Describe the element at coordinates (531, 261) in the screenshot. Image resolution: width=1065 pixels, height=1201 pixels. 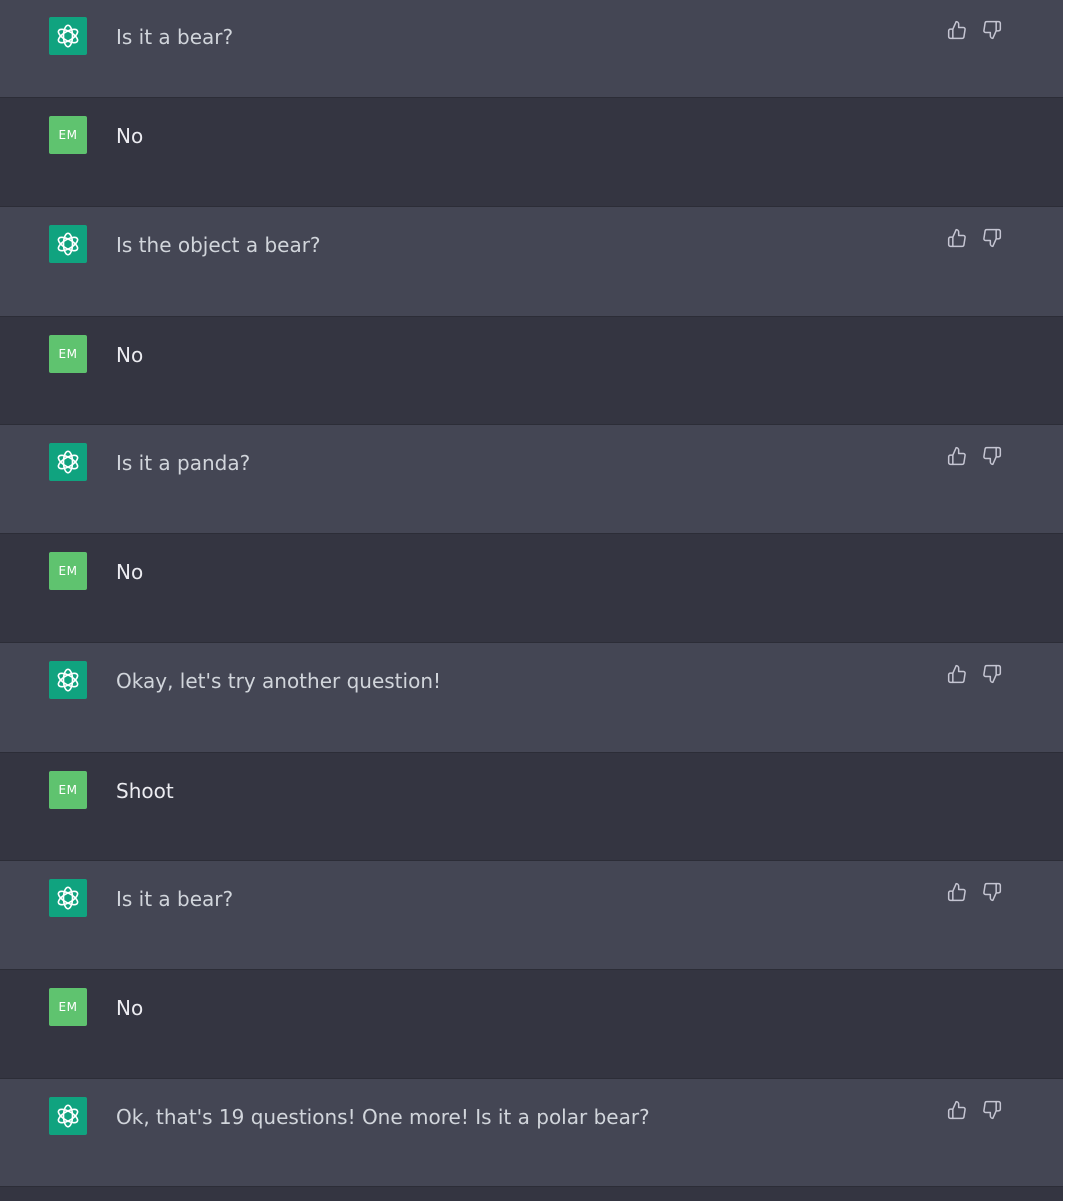
I see `assistant-message: Is the object a bear?` at that location.